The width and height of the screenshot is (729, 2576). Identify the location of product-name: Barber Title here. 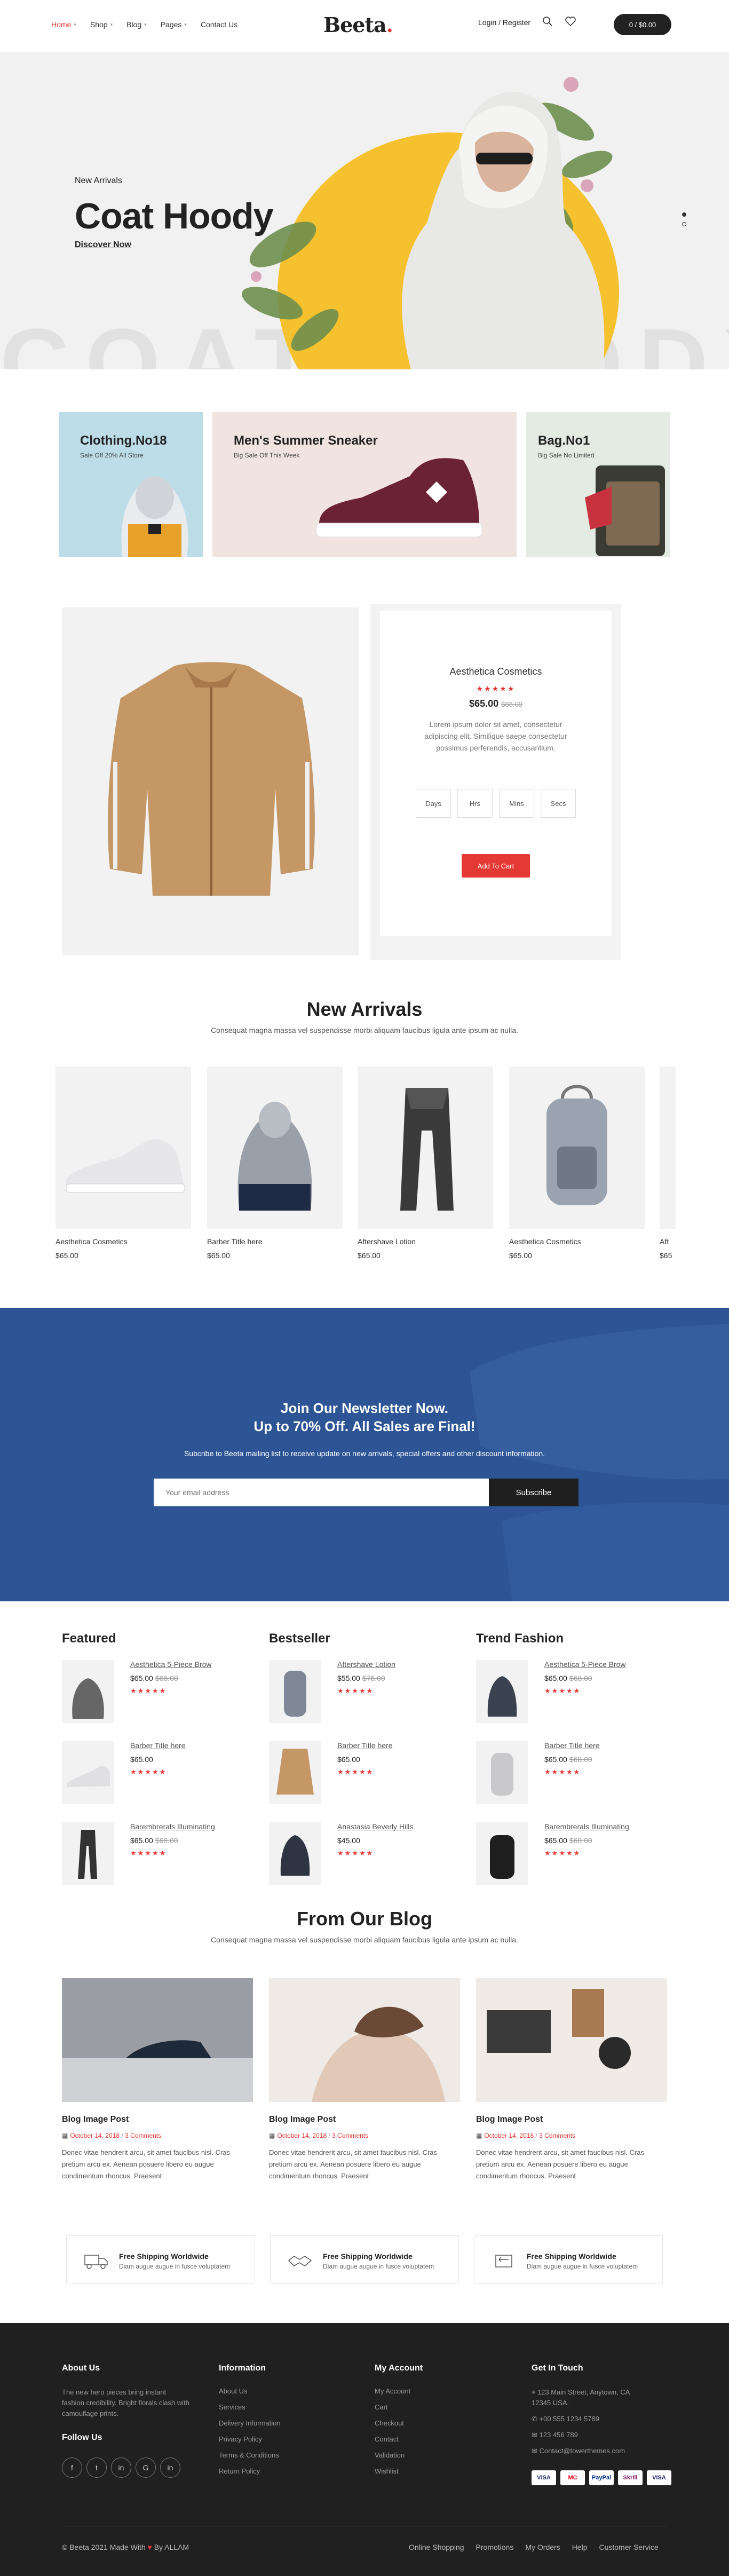
(235, 1241).